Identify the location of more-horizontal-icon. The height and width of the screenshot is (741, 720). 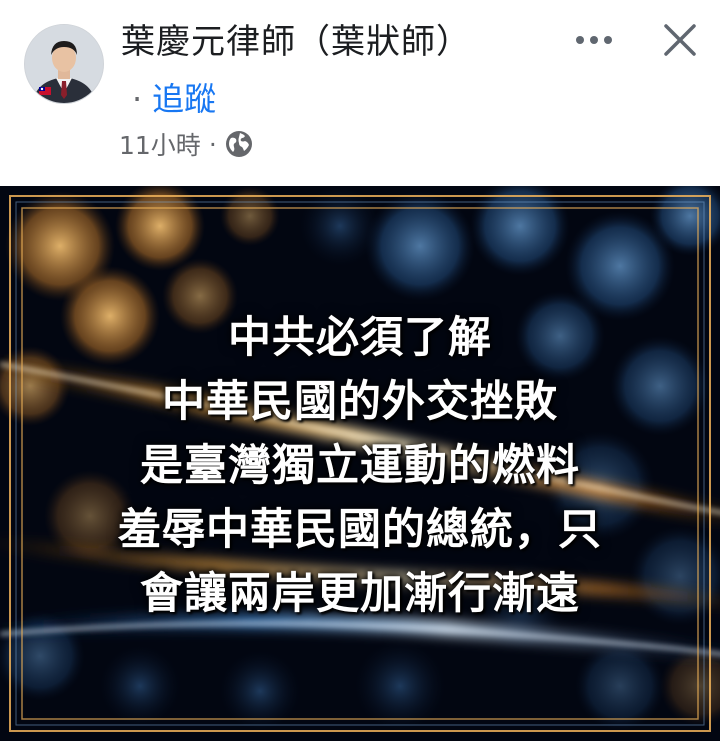
(594, 40).